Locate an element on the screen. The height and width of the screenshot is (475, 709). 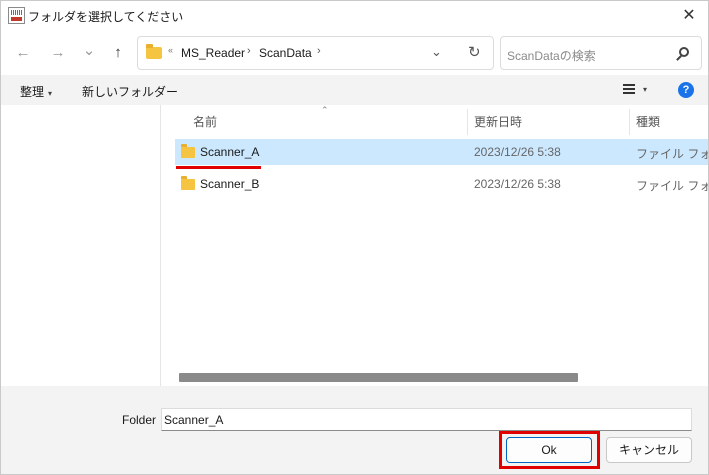
breadcrumb-ms-reader: MS_Reader is located at coordinates (213, 53).